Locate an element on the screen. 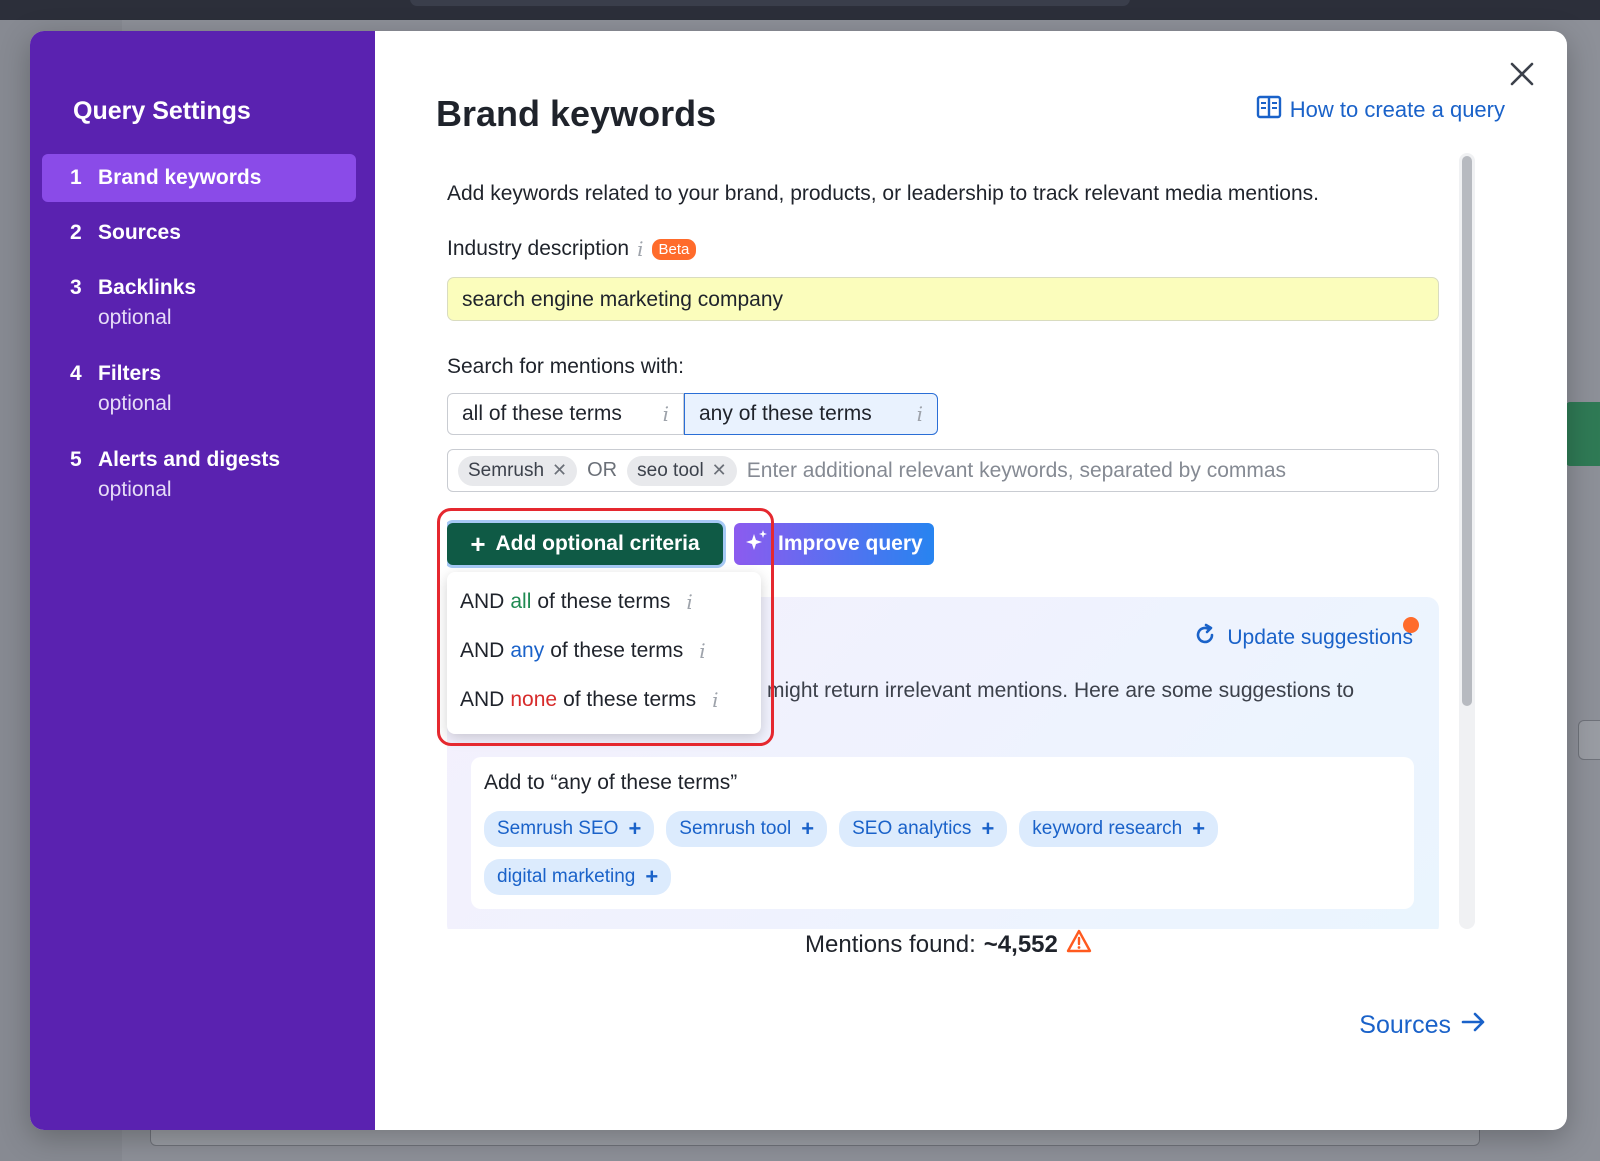 This screenshot has height=1161, width=1600. suggestion-chip: digital marketing + is located at coordinates (578, 877).